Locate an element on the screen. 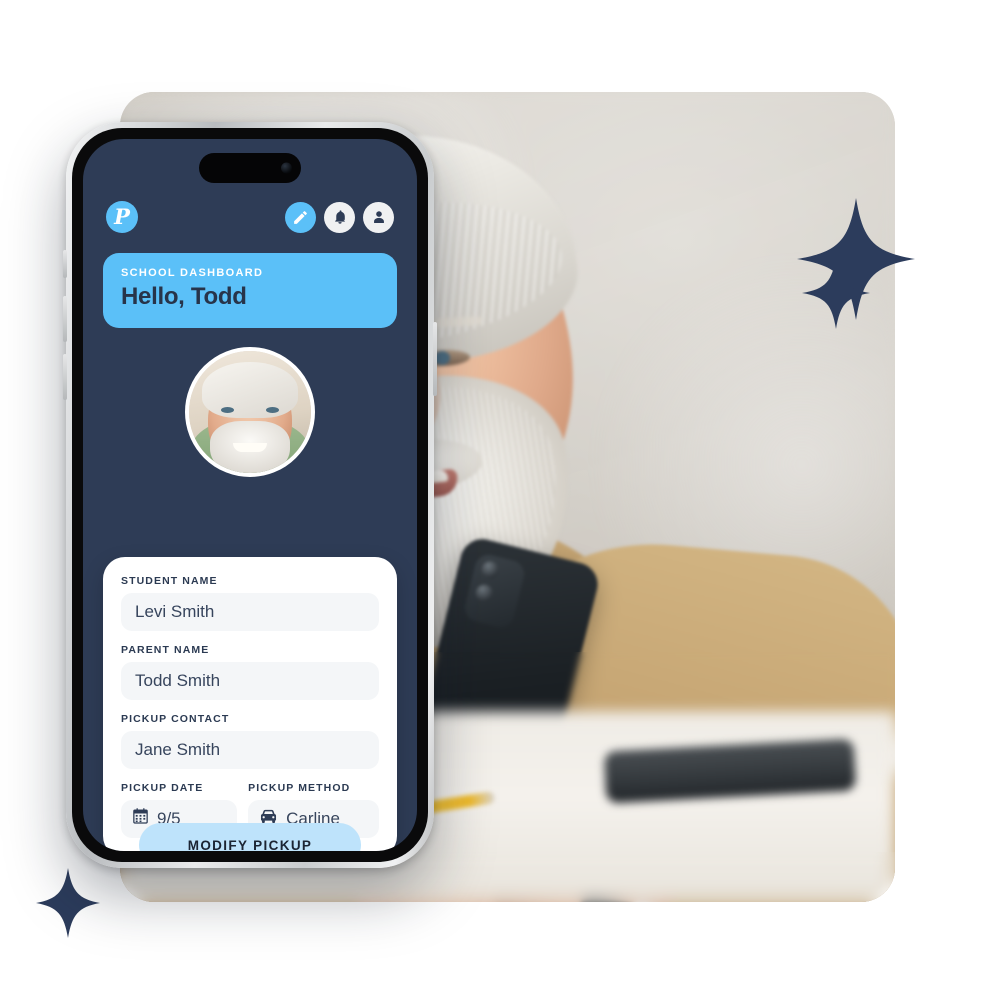  banner-greeting: Hello, Todd is located at coordinates (184, 296).